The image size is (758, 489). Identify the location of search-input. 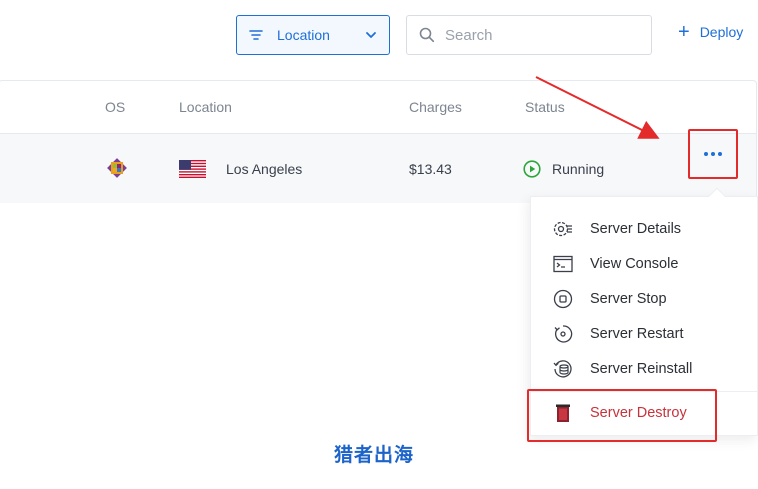
(535, 35).